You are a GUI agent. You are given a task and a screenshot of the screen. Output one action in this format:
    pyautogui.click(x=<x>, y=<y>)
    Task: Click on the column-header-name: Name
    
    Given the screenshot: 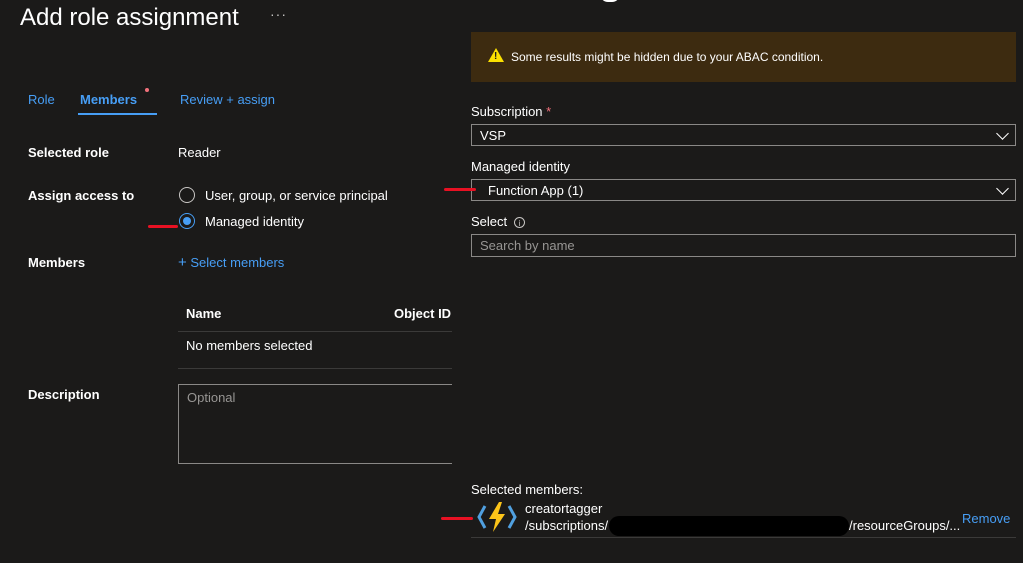 What is the action you would take?
    pyautogui.click(x=203, y=313)
    